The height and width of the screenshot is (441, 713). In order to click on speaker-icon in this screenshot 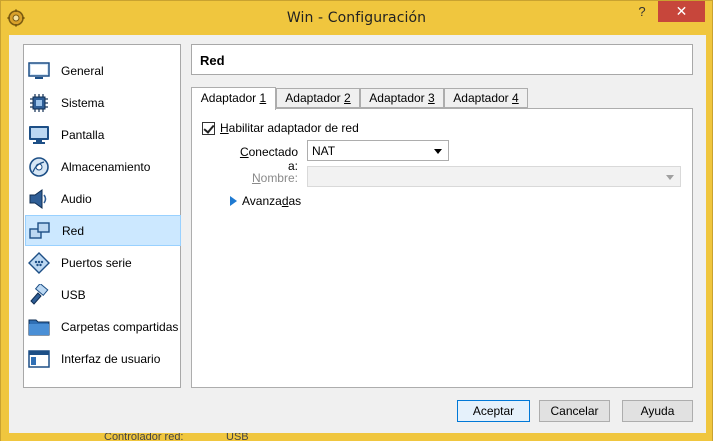, I will do `click(39, 199)`.